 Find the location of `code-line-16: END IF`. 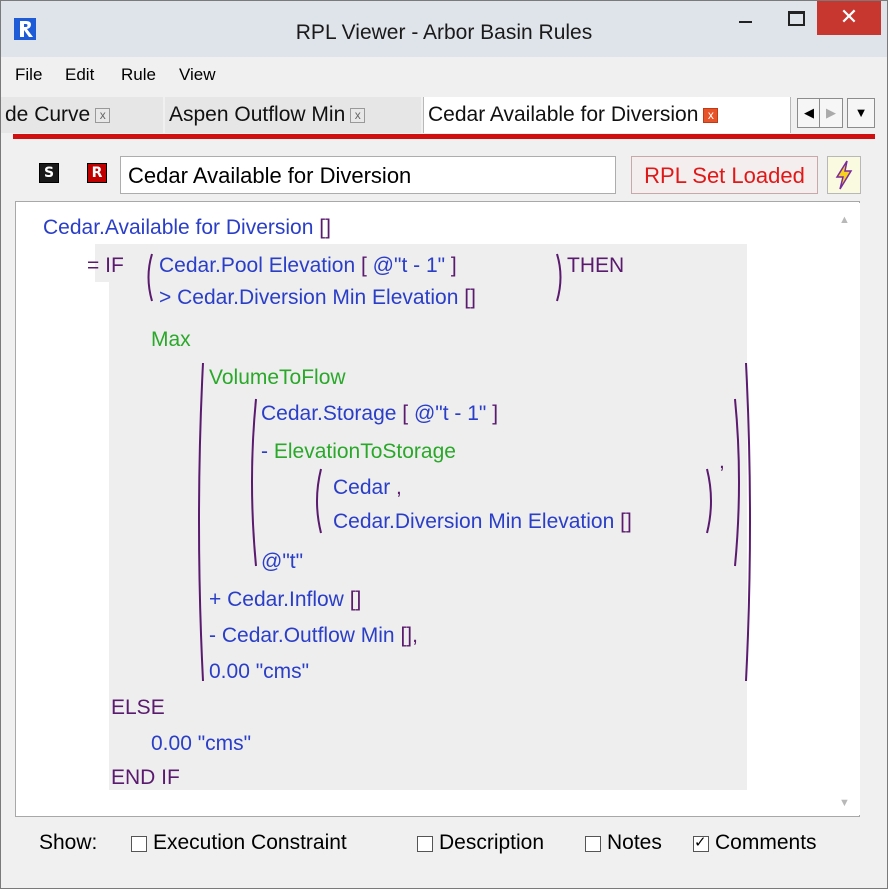

code-line-16: END IF is located at coordinates (145, 778).